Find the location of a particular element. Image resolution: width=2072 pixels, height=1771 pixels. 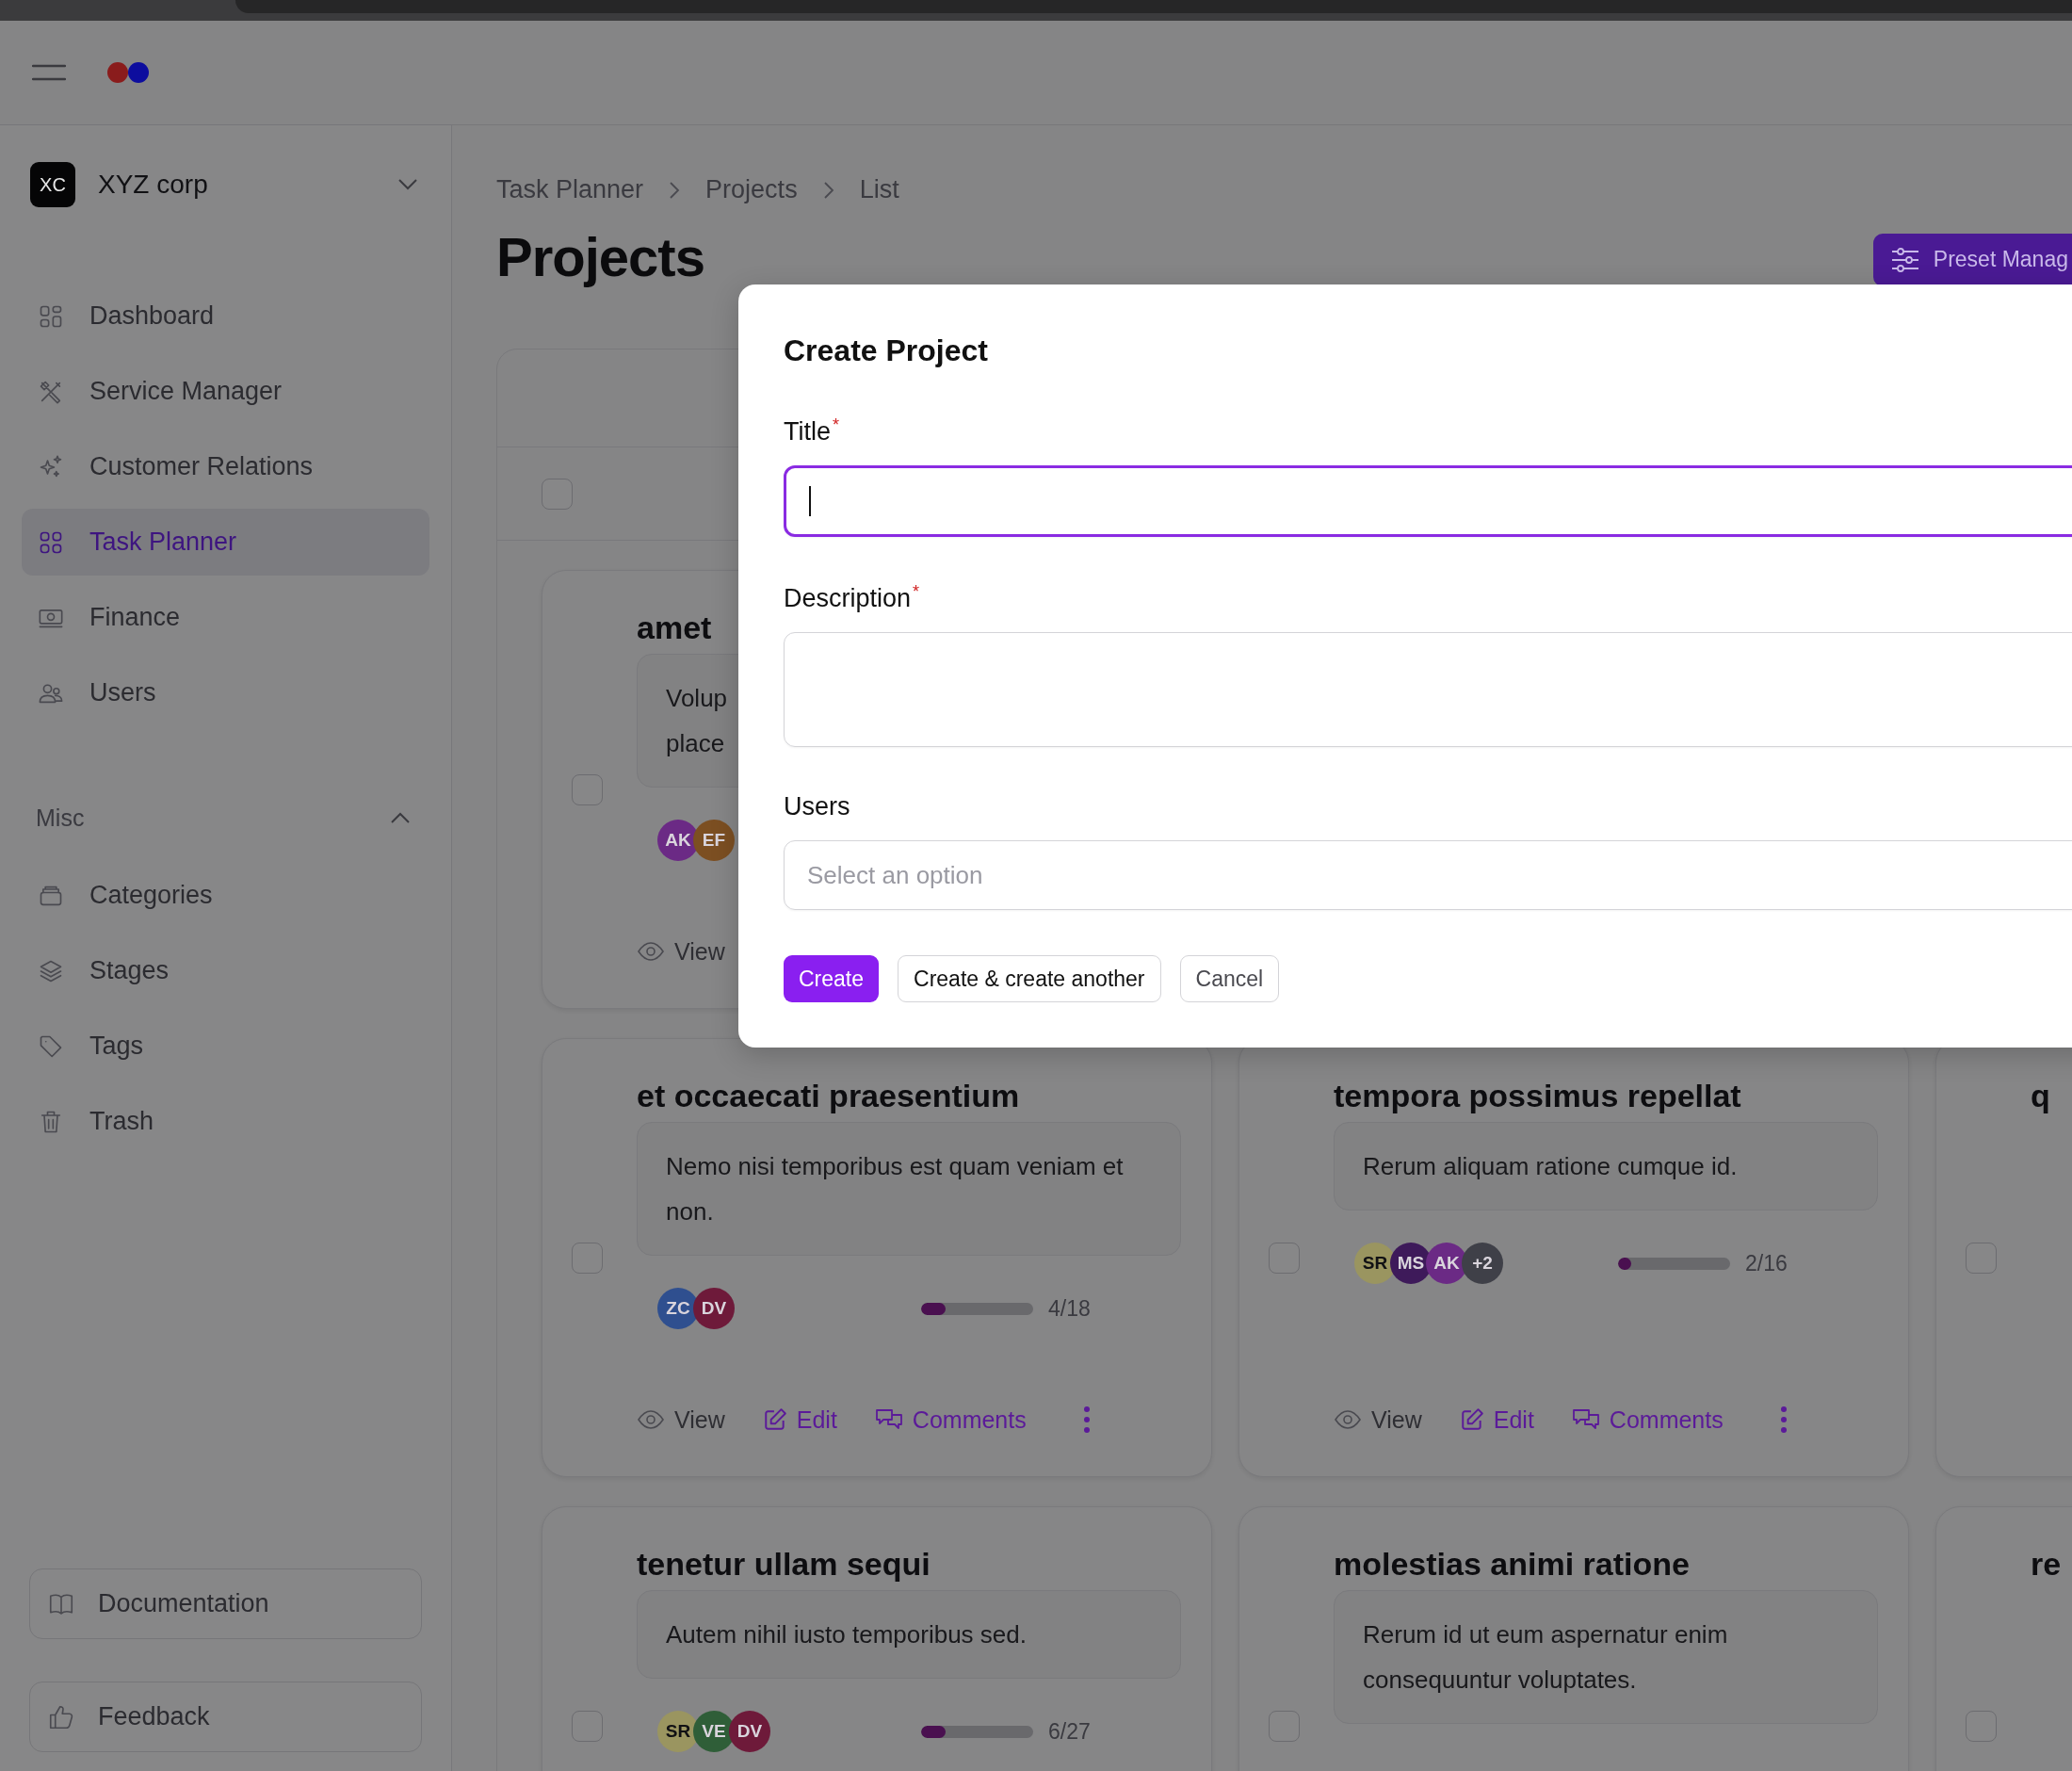

title-input is located at coordinates (1428, 501).